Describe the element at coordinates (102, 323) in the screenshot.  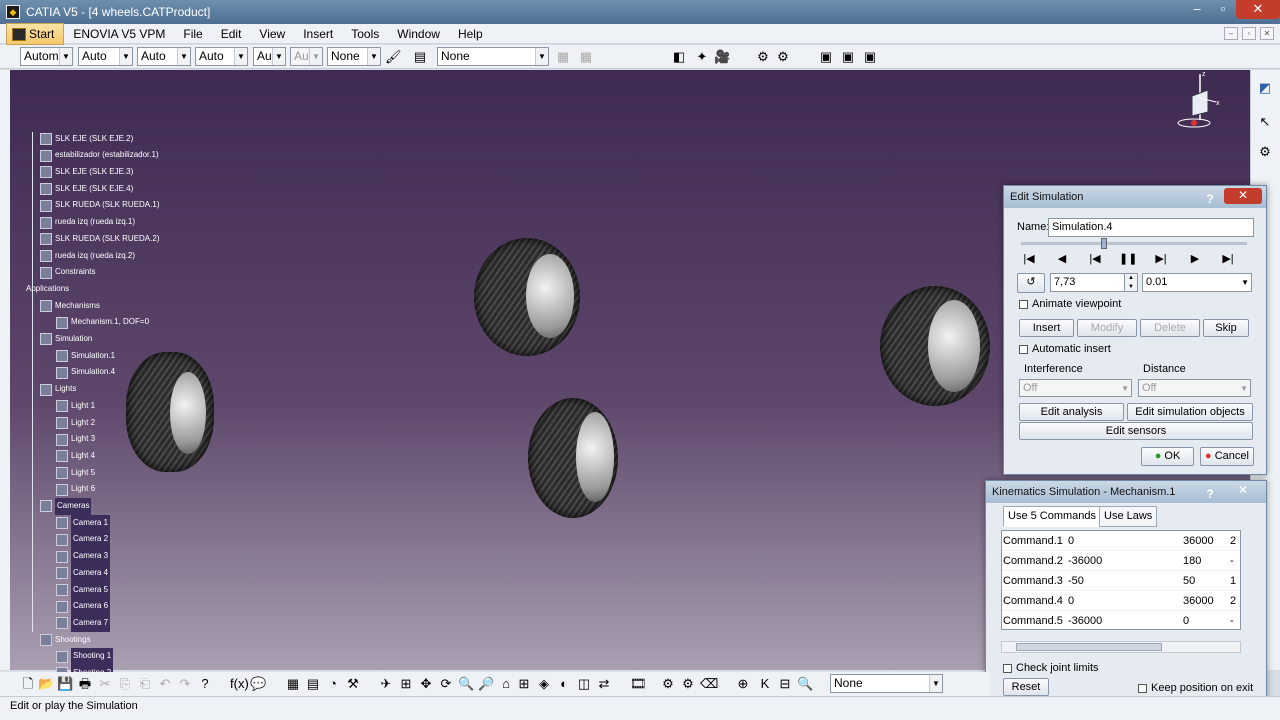
I see `tree-node: Mechanism.1, DOF=0` at that location.